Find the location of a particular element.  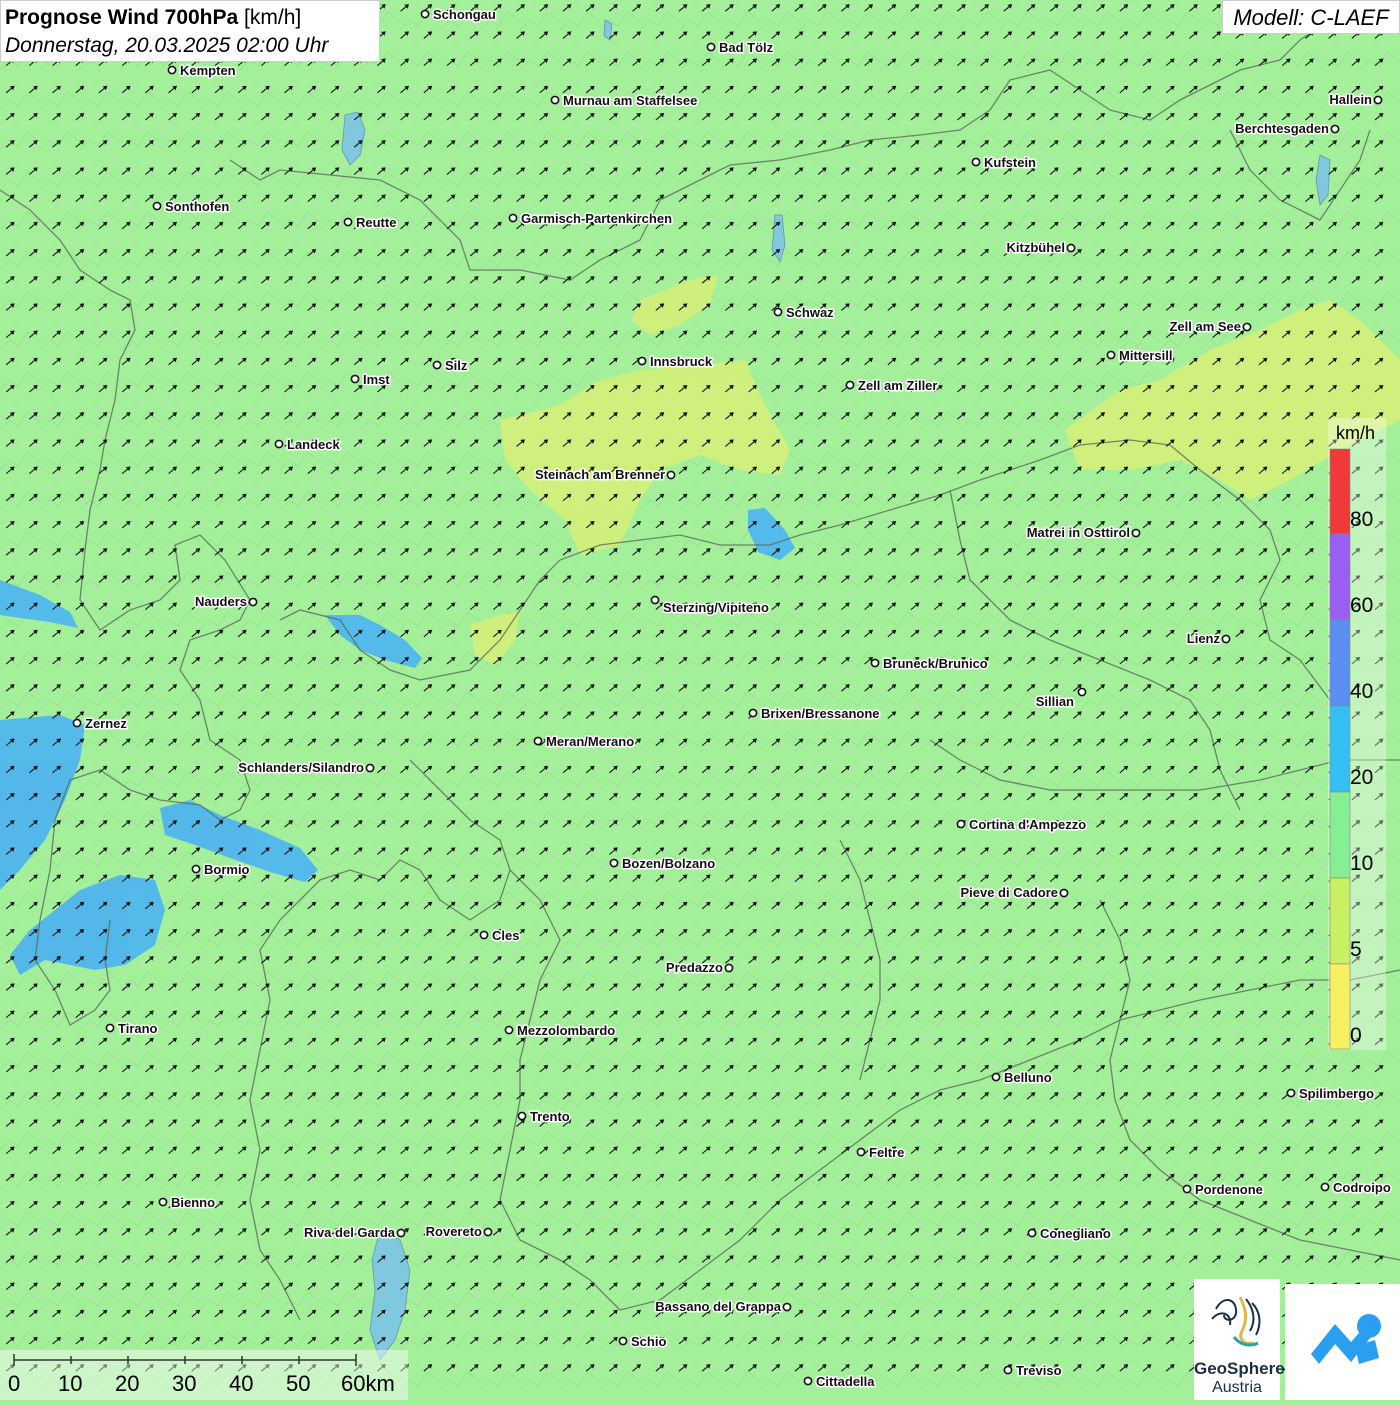

weather-app-logo is located at coordinates (1342, 1342).